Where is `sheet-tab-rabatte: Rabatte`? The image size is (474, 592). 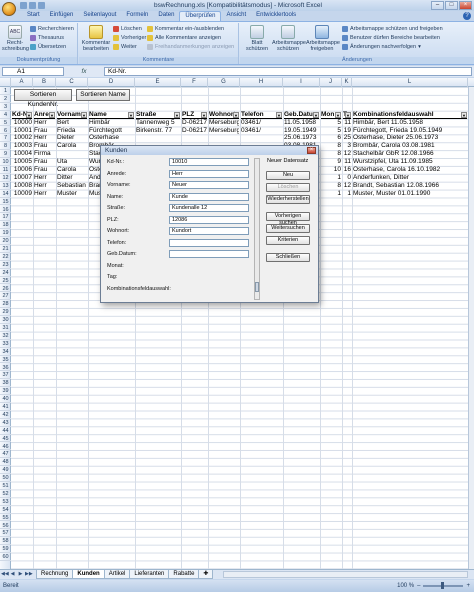
sheet-tab-rabatte: Rabatte is located at coordinates (184, 574).